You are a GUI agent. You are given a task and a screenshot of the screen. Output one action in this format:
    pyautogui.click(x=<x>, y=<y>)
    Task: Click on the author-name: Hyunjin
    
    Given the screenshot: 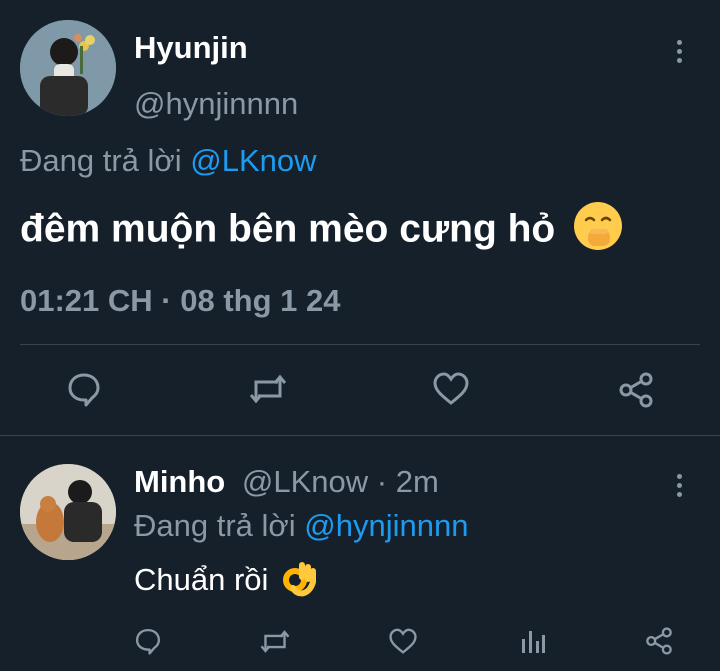 What is the action you would take?
    pyautogui.click(x=191, y=48)
    